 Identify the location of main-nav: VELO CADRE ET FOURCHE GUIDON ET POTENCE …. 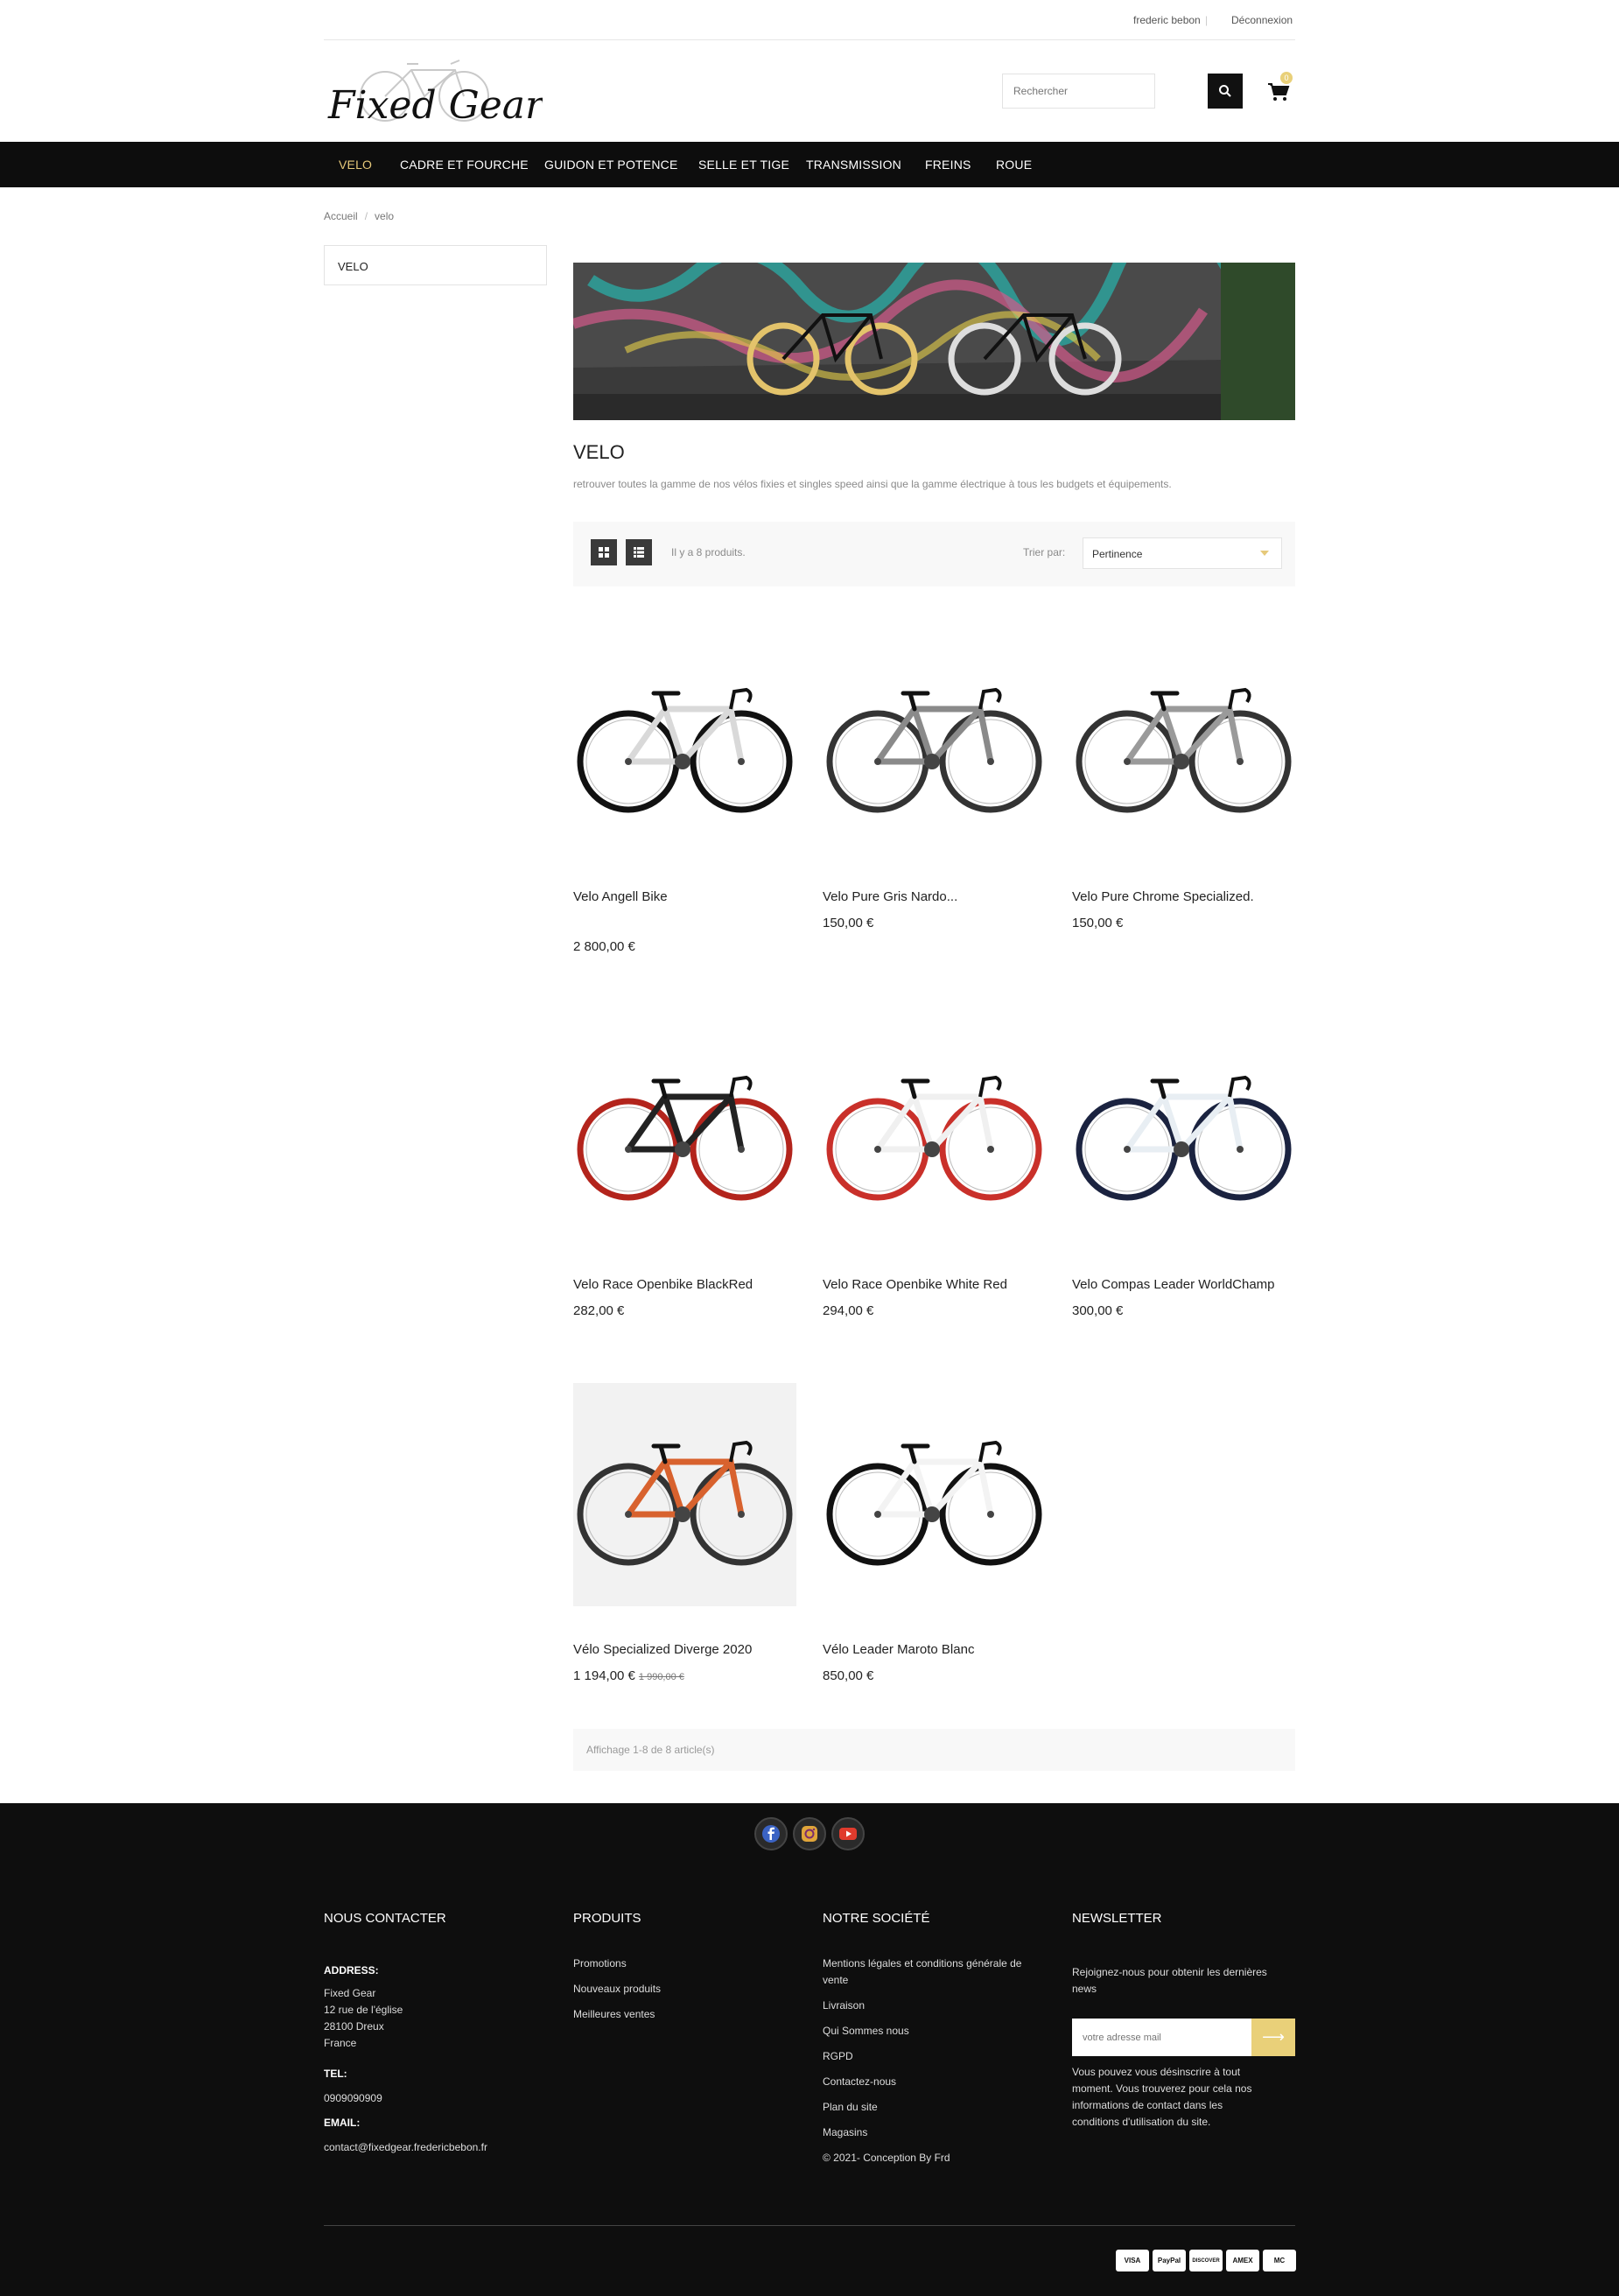
(809, 164).